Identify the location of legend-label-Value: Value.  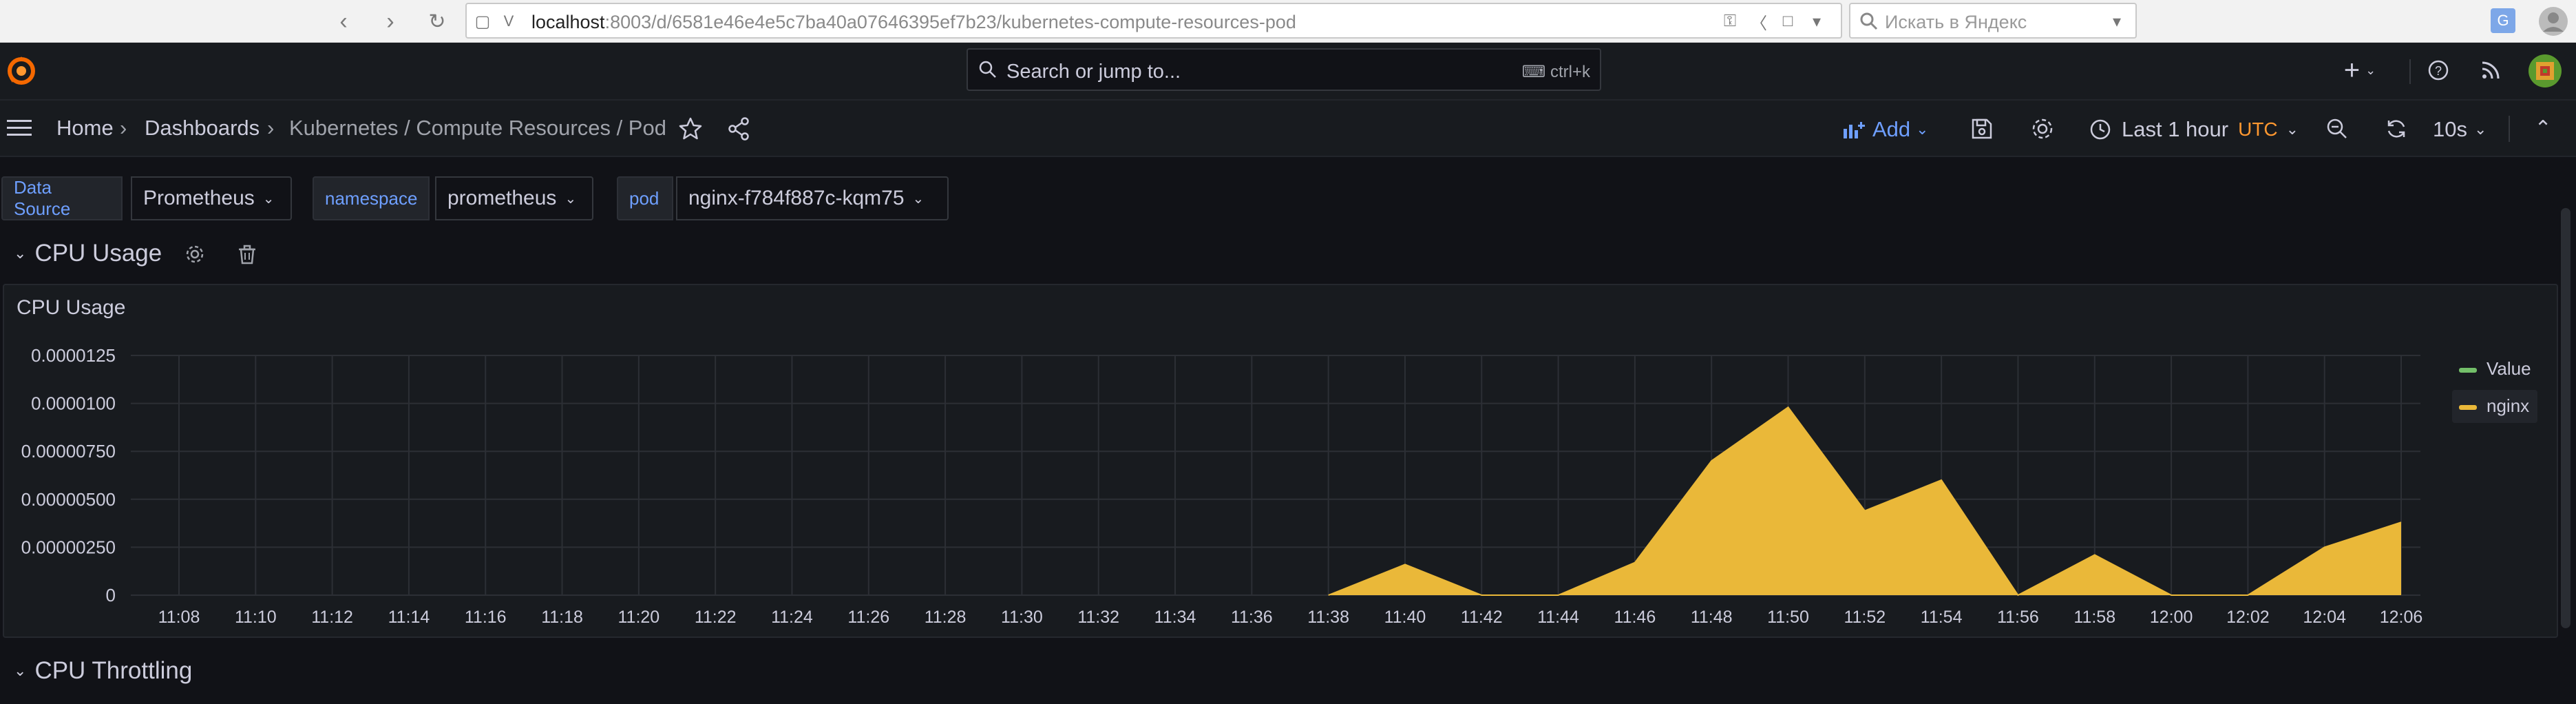
(2509, 368).